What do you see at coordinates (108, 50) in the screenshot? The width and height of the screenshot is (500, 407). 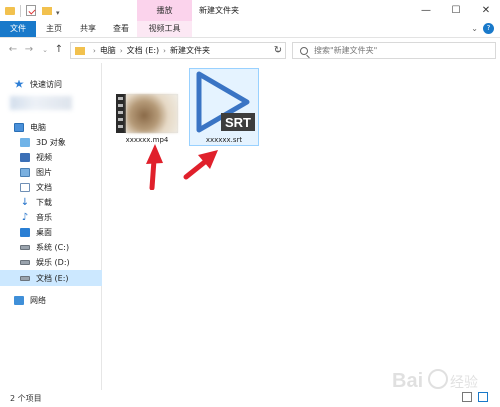 I see `breadcrumb-pc: 电脑` at bounding box center [108, 50].